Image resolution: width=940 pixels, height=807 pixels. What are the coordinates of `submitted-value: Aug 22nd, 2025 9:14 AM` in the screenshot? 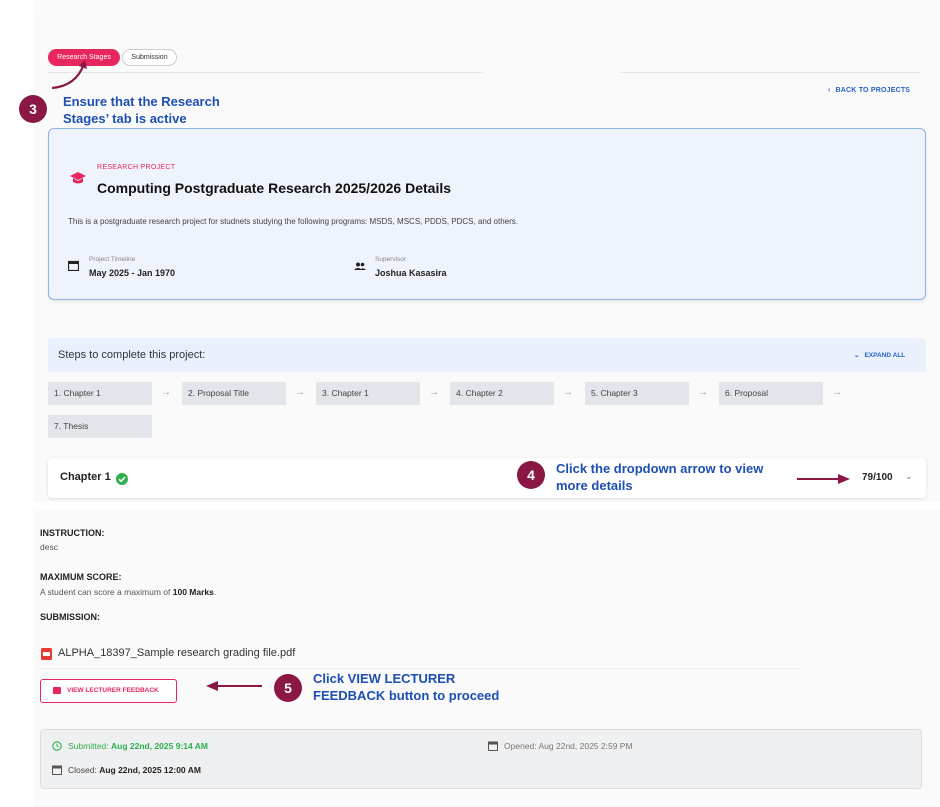 It's located at (159, 746).